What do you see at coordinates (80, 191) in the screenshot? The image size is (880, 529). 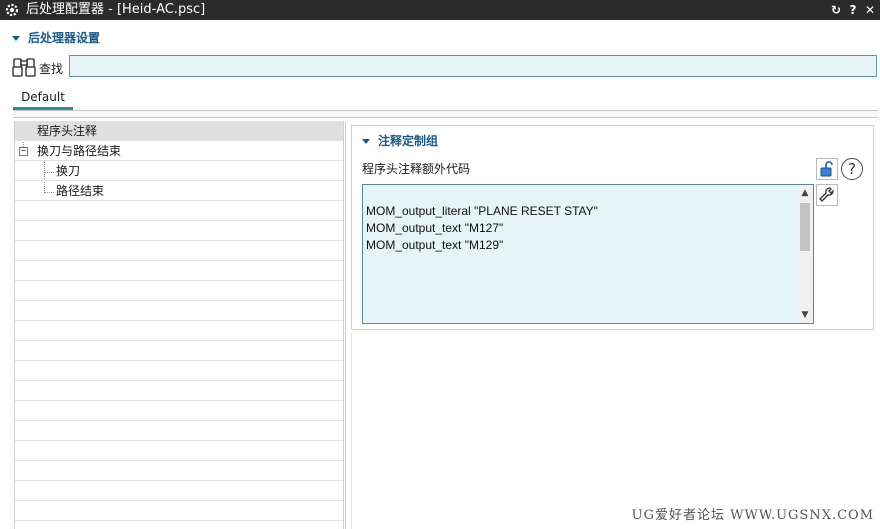 I see `tree-item-label: 路径结束` at bounding box center [80, 191].